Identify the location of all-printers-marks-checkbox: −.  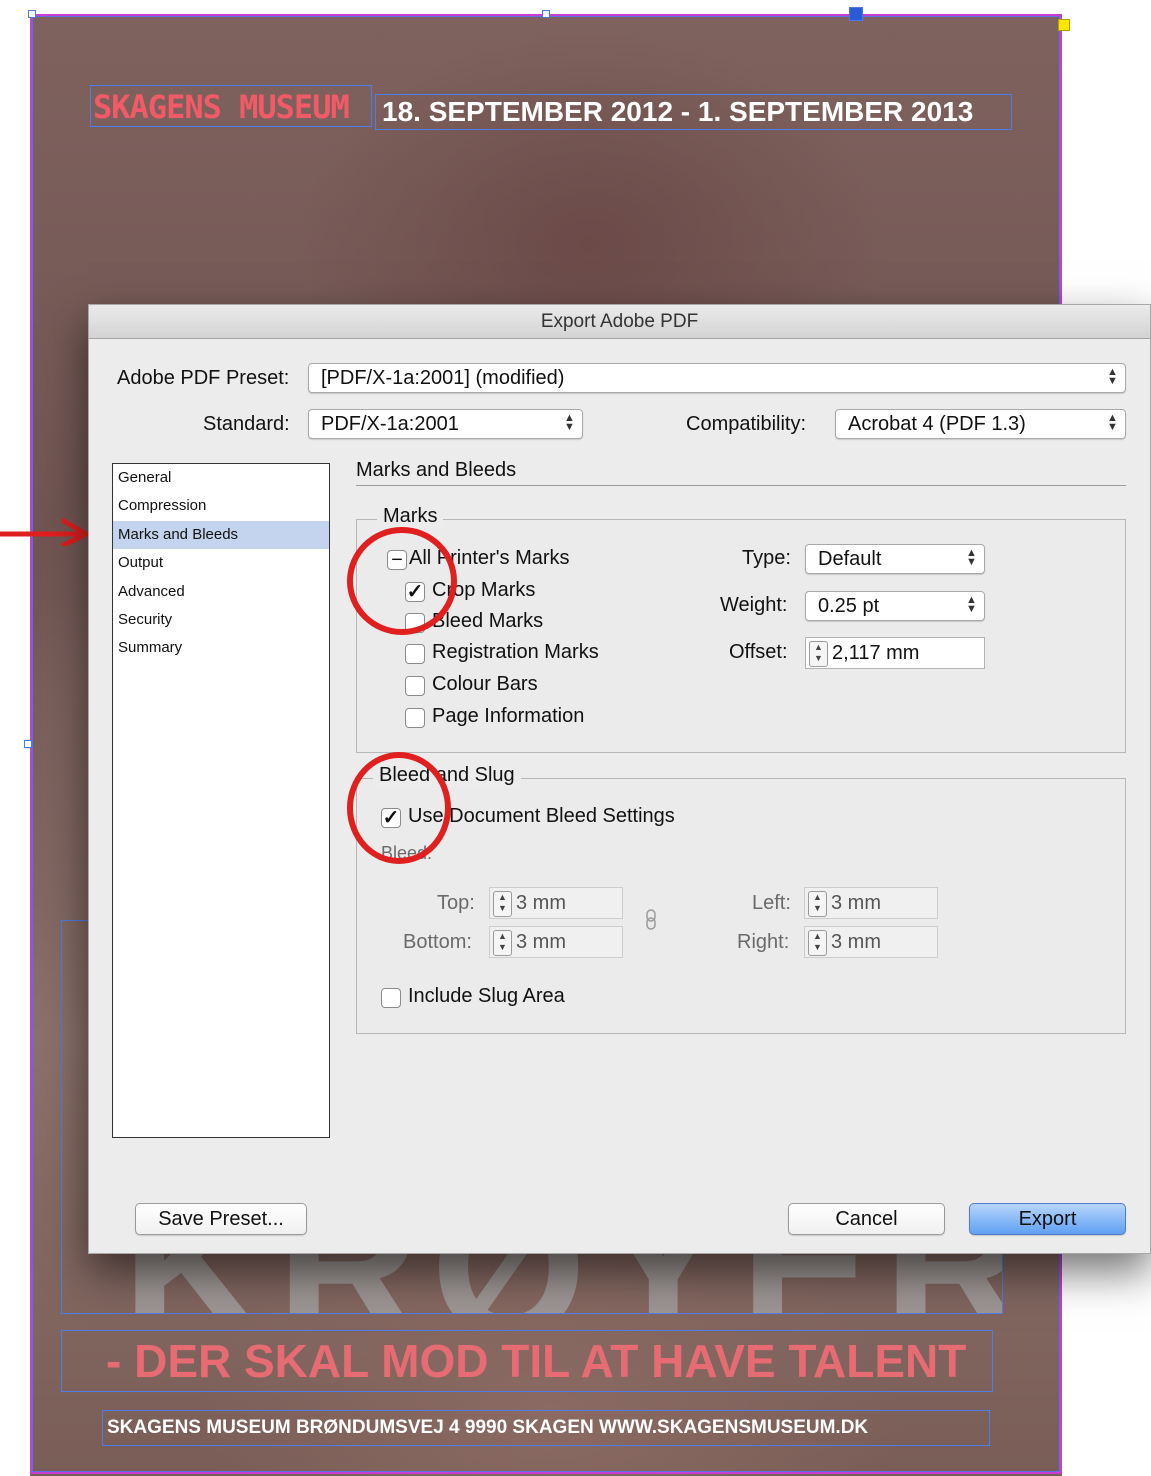
(397, 560).